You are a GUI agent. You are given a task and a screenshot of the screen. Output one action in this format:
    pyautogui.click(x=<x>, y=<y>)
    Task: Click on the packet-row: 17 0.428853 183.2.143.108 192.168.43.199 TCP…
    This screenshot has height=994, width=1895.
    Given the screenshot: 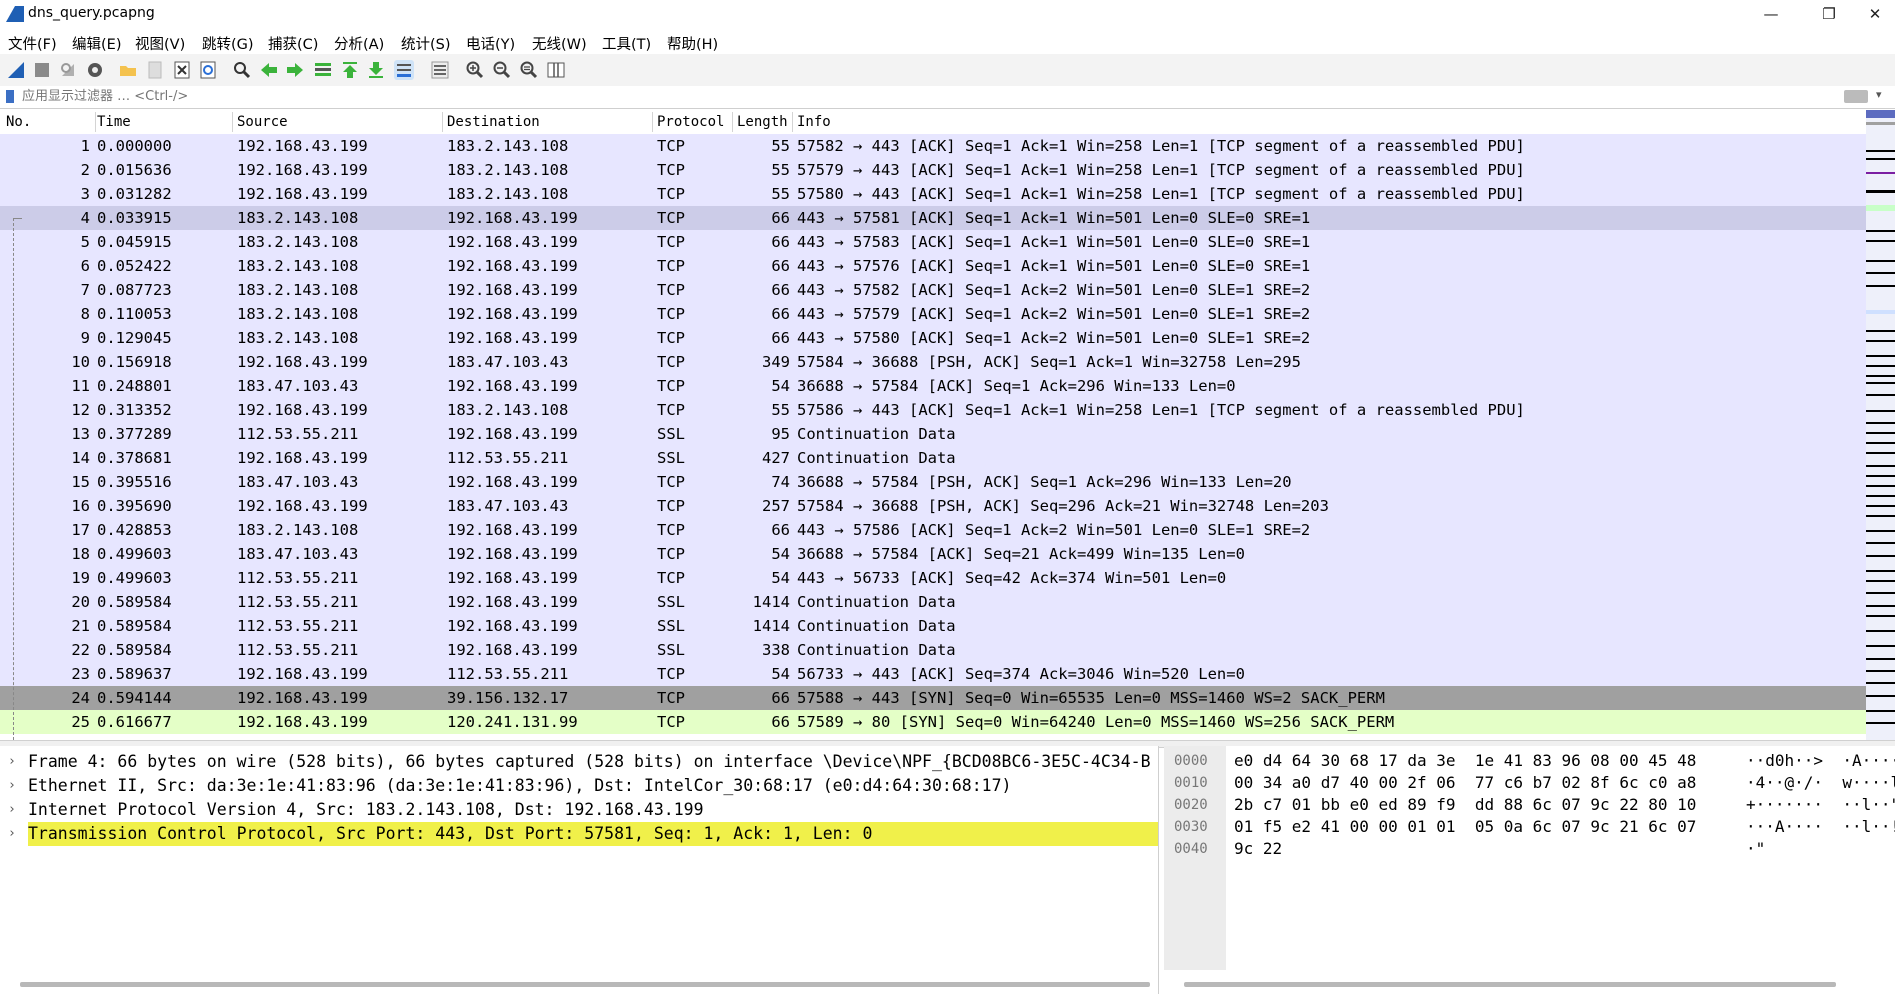 What is the action you would take?
    pyautogui.click(x=933, y=530)
    